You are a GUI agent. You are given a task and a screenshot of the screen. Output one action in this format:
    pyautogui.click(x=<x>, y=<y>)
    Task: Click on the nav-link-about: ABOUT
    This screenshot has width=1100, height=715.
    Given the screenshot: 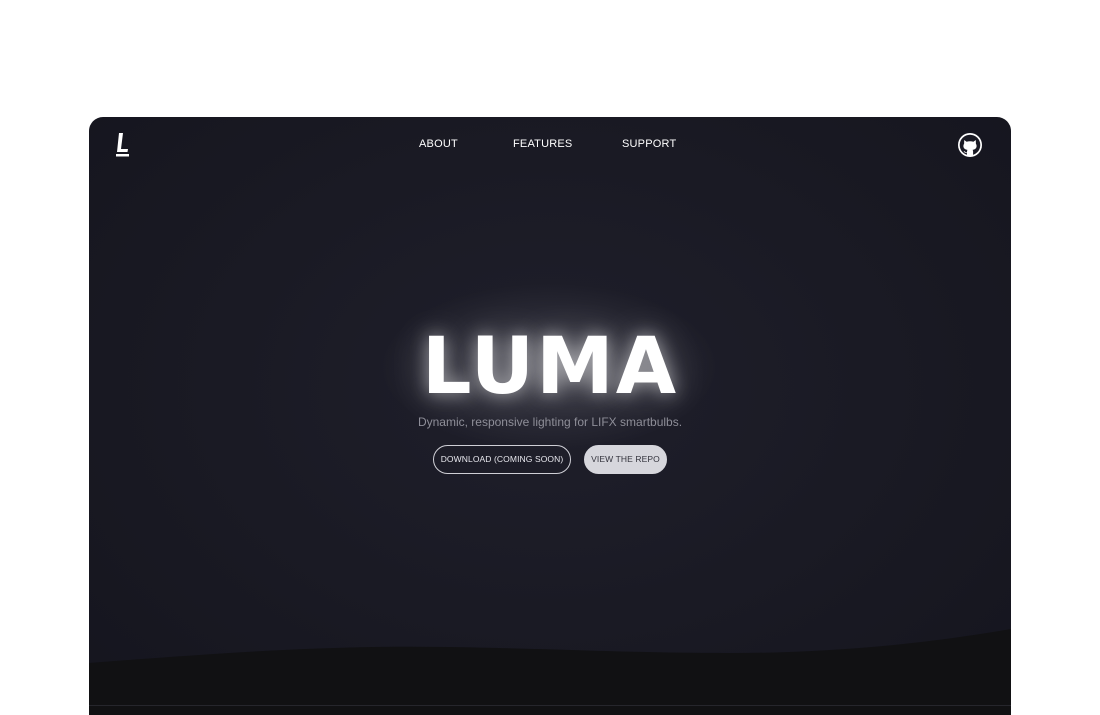 What is the action you would take?
    pyautogui.click(x=438, y=144)
    